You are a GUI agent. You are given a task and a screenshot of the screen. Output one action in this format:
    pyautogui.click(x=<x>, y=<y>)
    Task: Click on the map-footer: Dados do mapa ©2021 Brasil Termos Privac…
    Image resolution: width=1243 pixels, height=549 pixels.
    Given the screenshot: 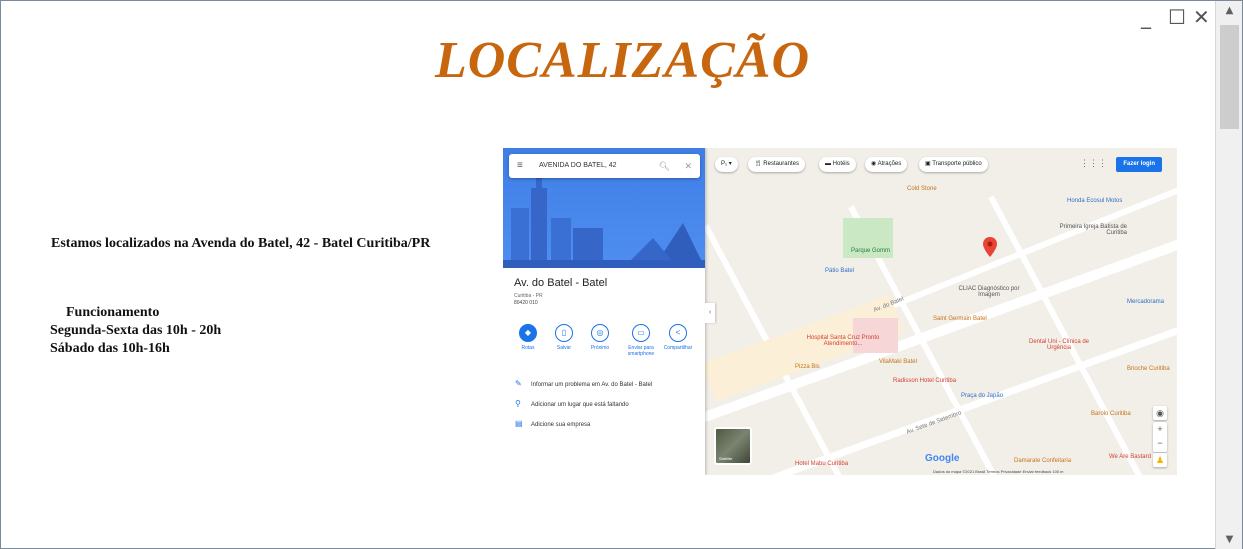 What is the action you would take?
    pyautogui.click(x=998, y=471)
    